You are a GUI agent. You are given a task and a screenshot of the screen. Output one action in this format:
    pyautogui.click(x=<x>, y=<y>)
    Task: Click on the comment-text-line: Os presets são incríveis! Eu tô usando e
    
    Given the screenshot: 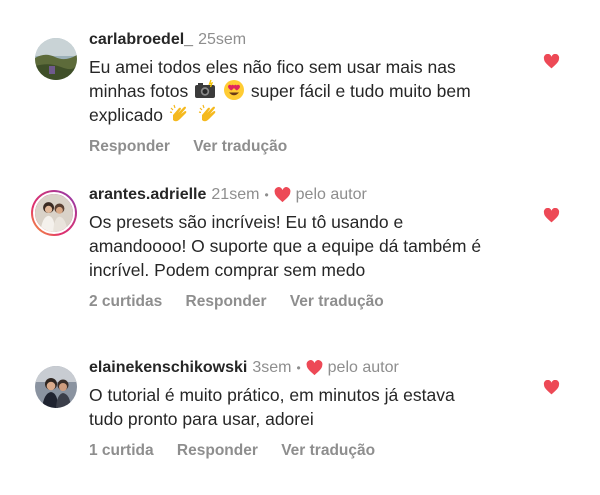 What is the action you would take?
    pyautogui.click(x=246, y=222)
    